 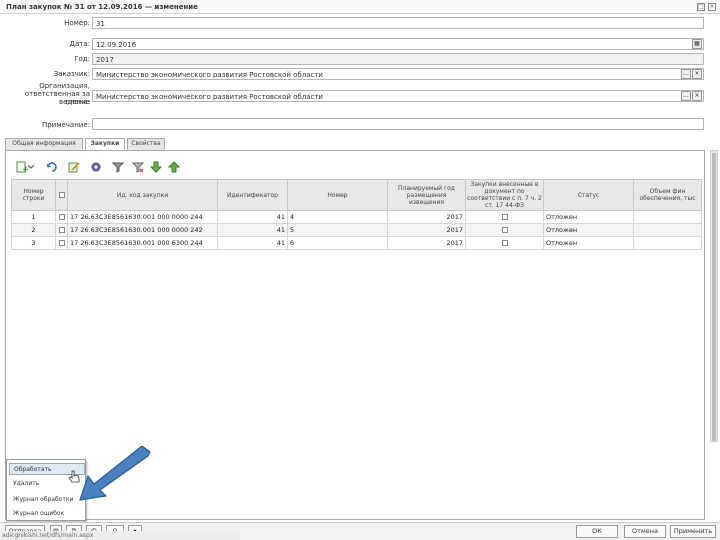 What do you see at coordinates (398, 44) in the screenshot?
I see `date-field: 12.09.2016` at bounding box center [398, 44].